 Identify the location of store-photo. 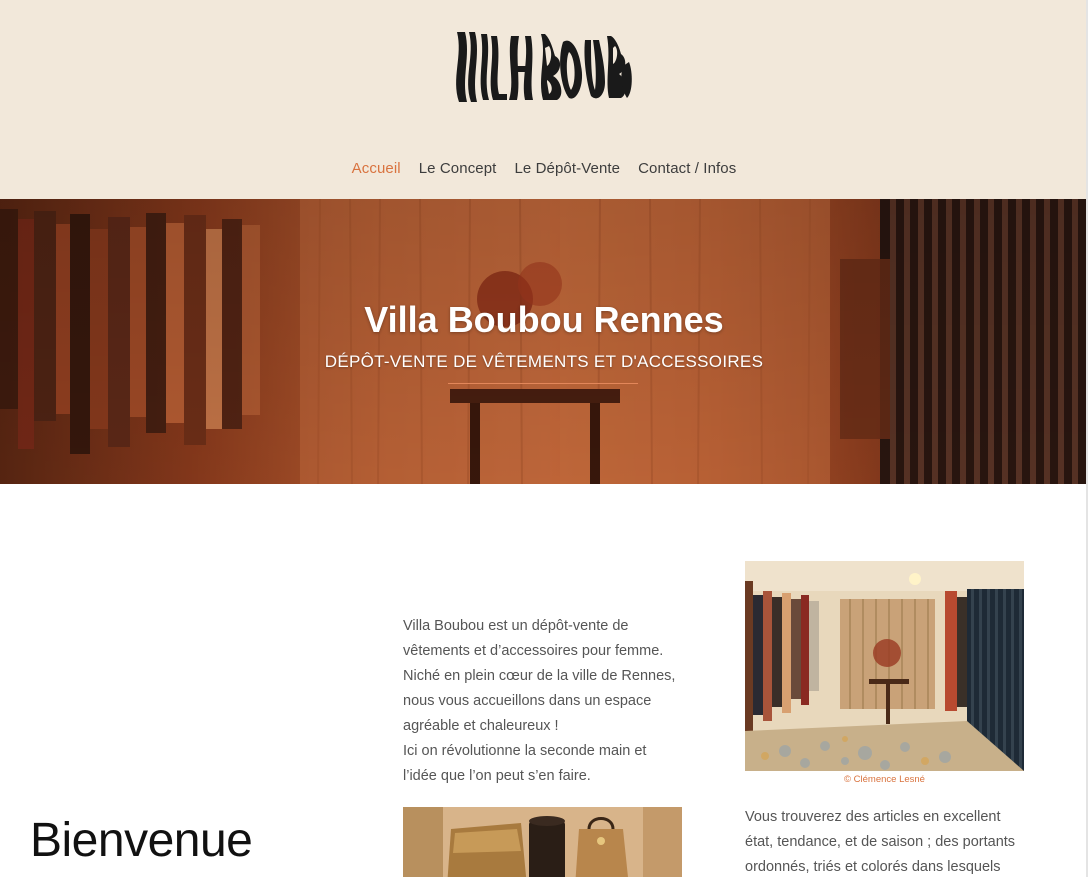
(884, 666).